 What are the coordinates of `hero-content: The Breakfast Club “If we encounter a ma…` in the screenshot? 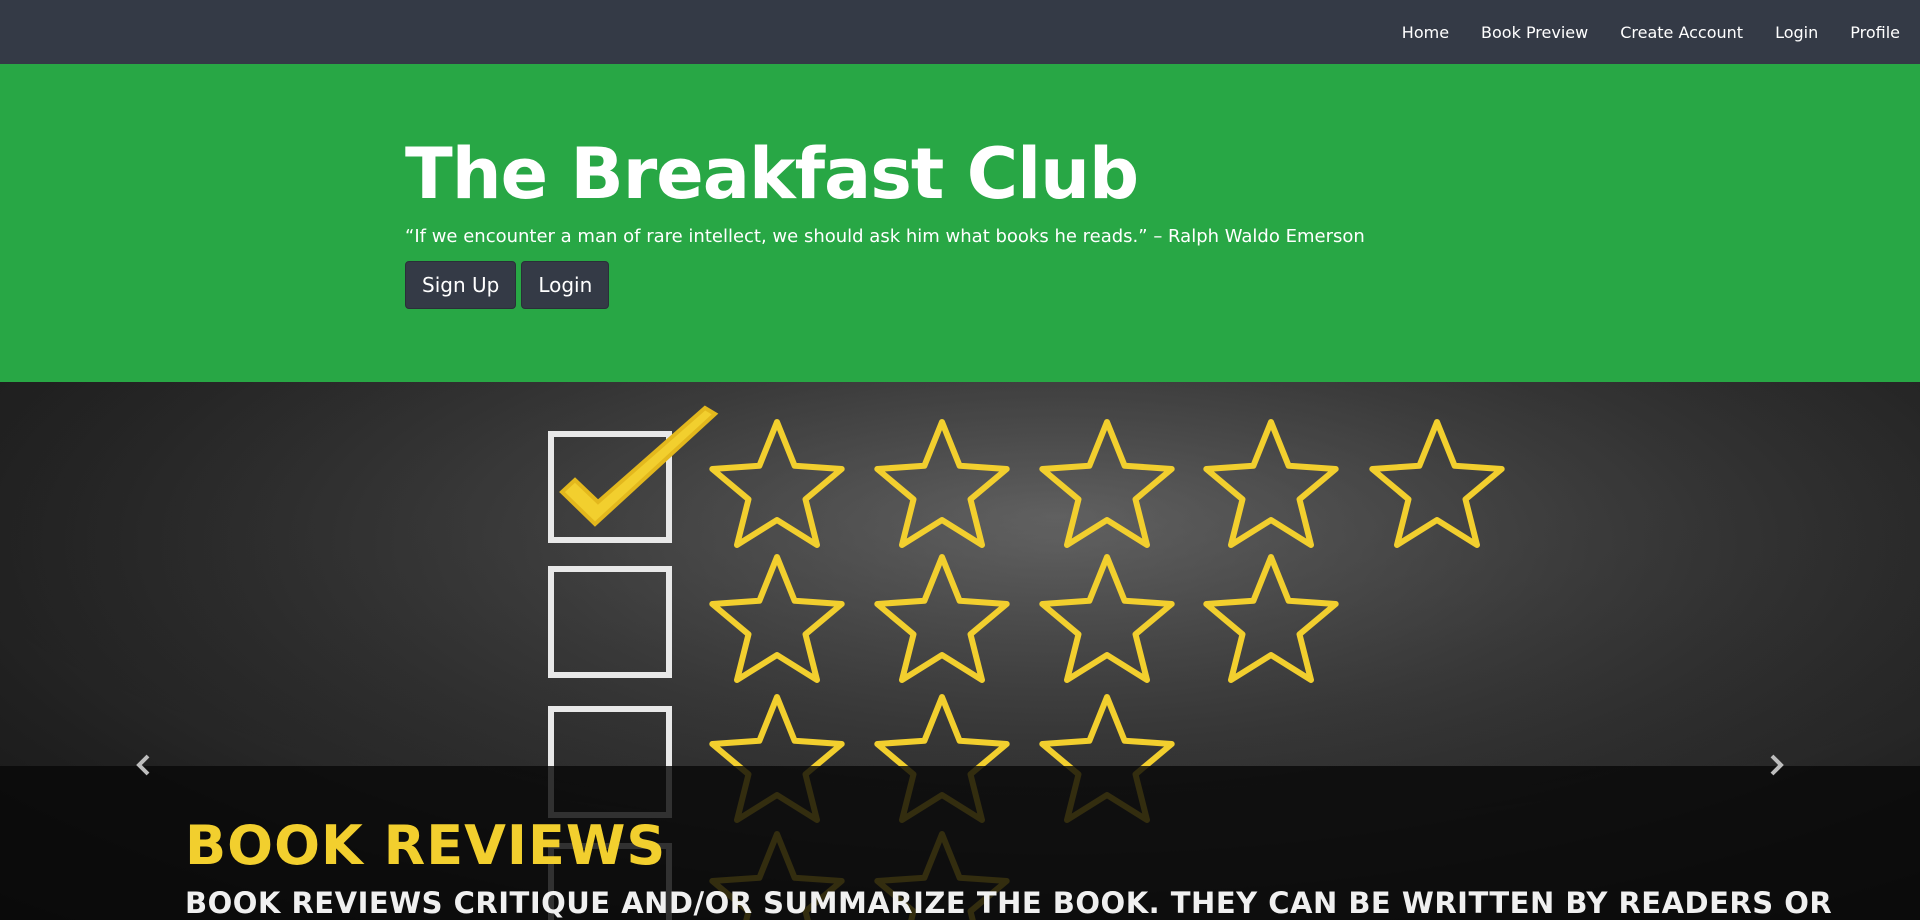 It's located at (885, 221).